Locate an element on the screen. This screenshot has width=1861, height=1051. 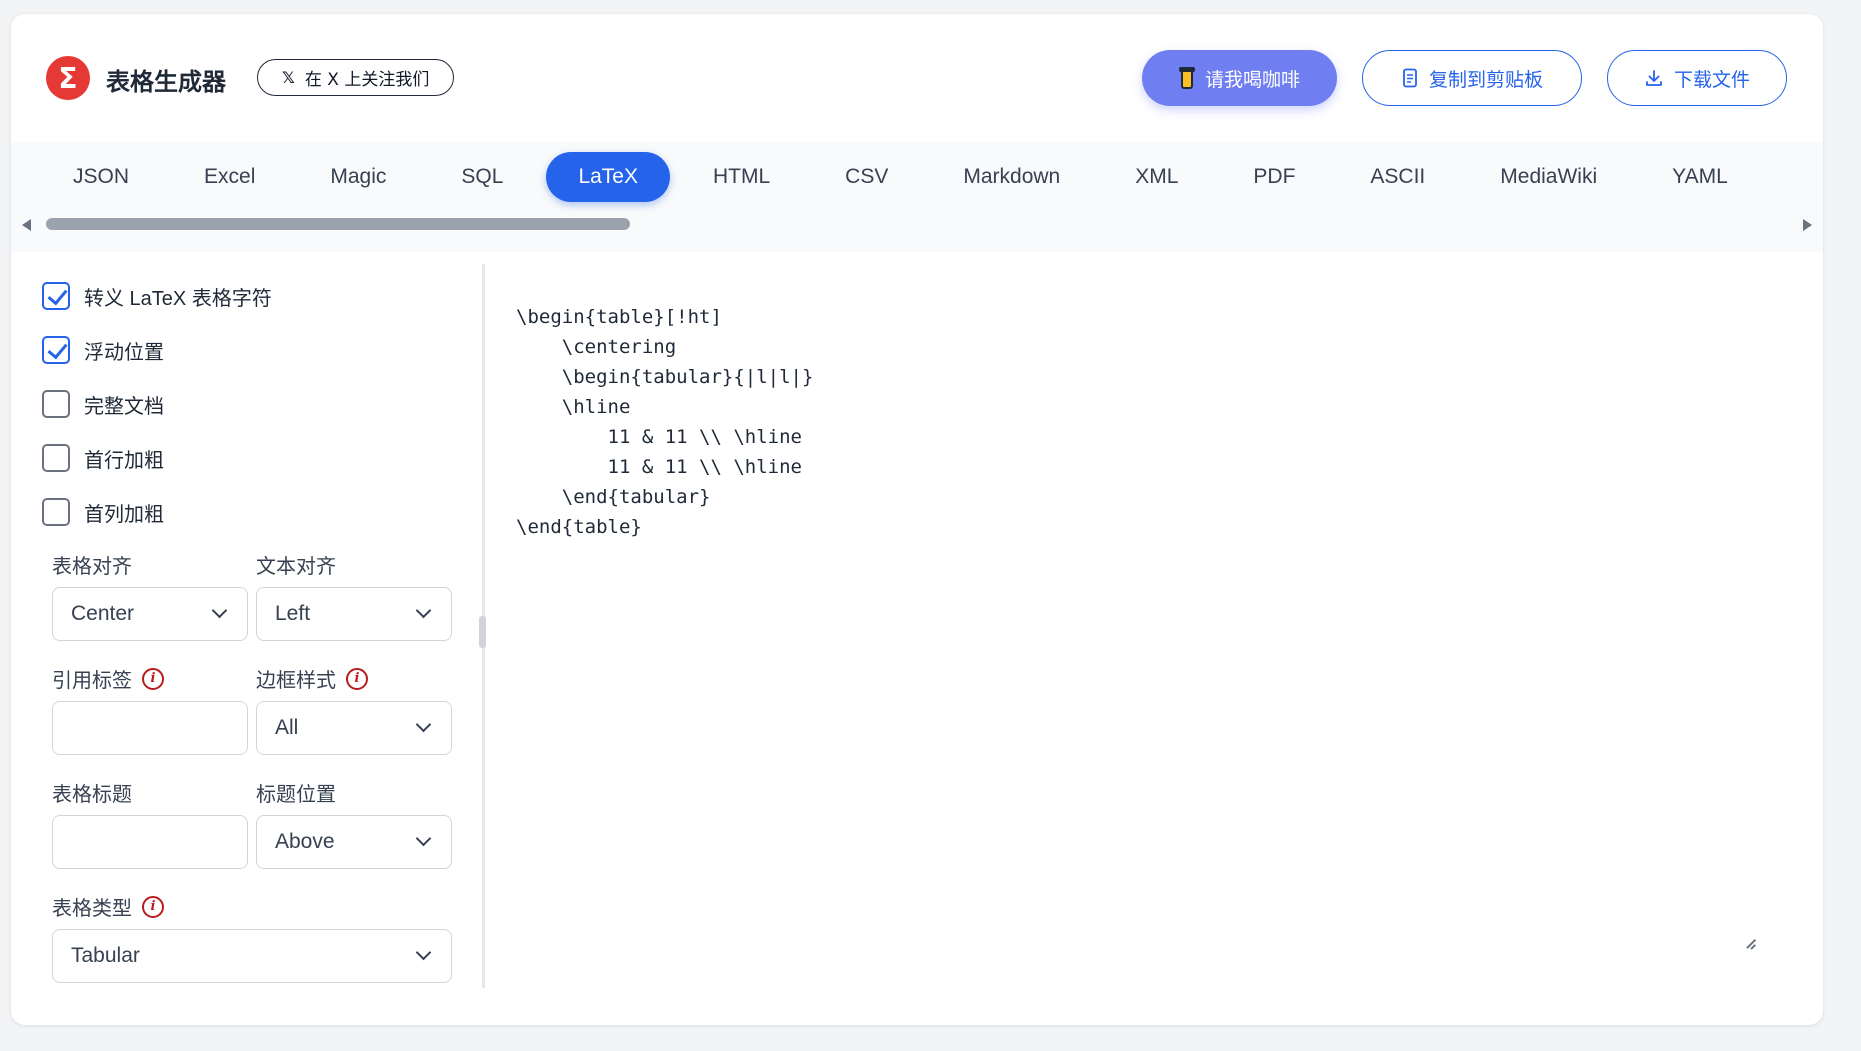
buy-coffee-button: 请我喝咖啡 is located at coordinates (1239, 78).